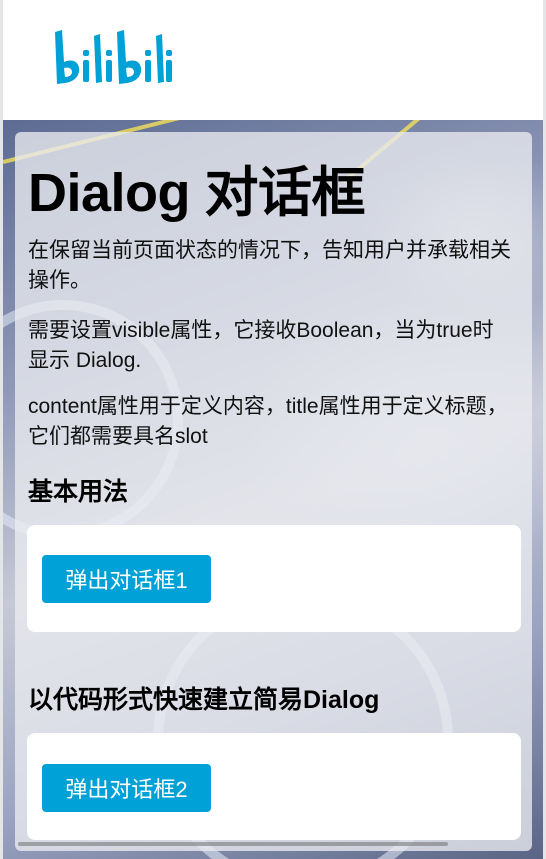 This screenshot has height=859, width=546. I want to click on page-title: Dialog 对话框, so click(197, 193).